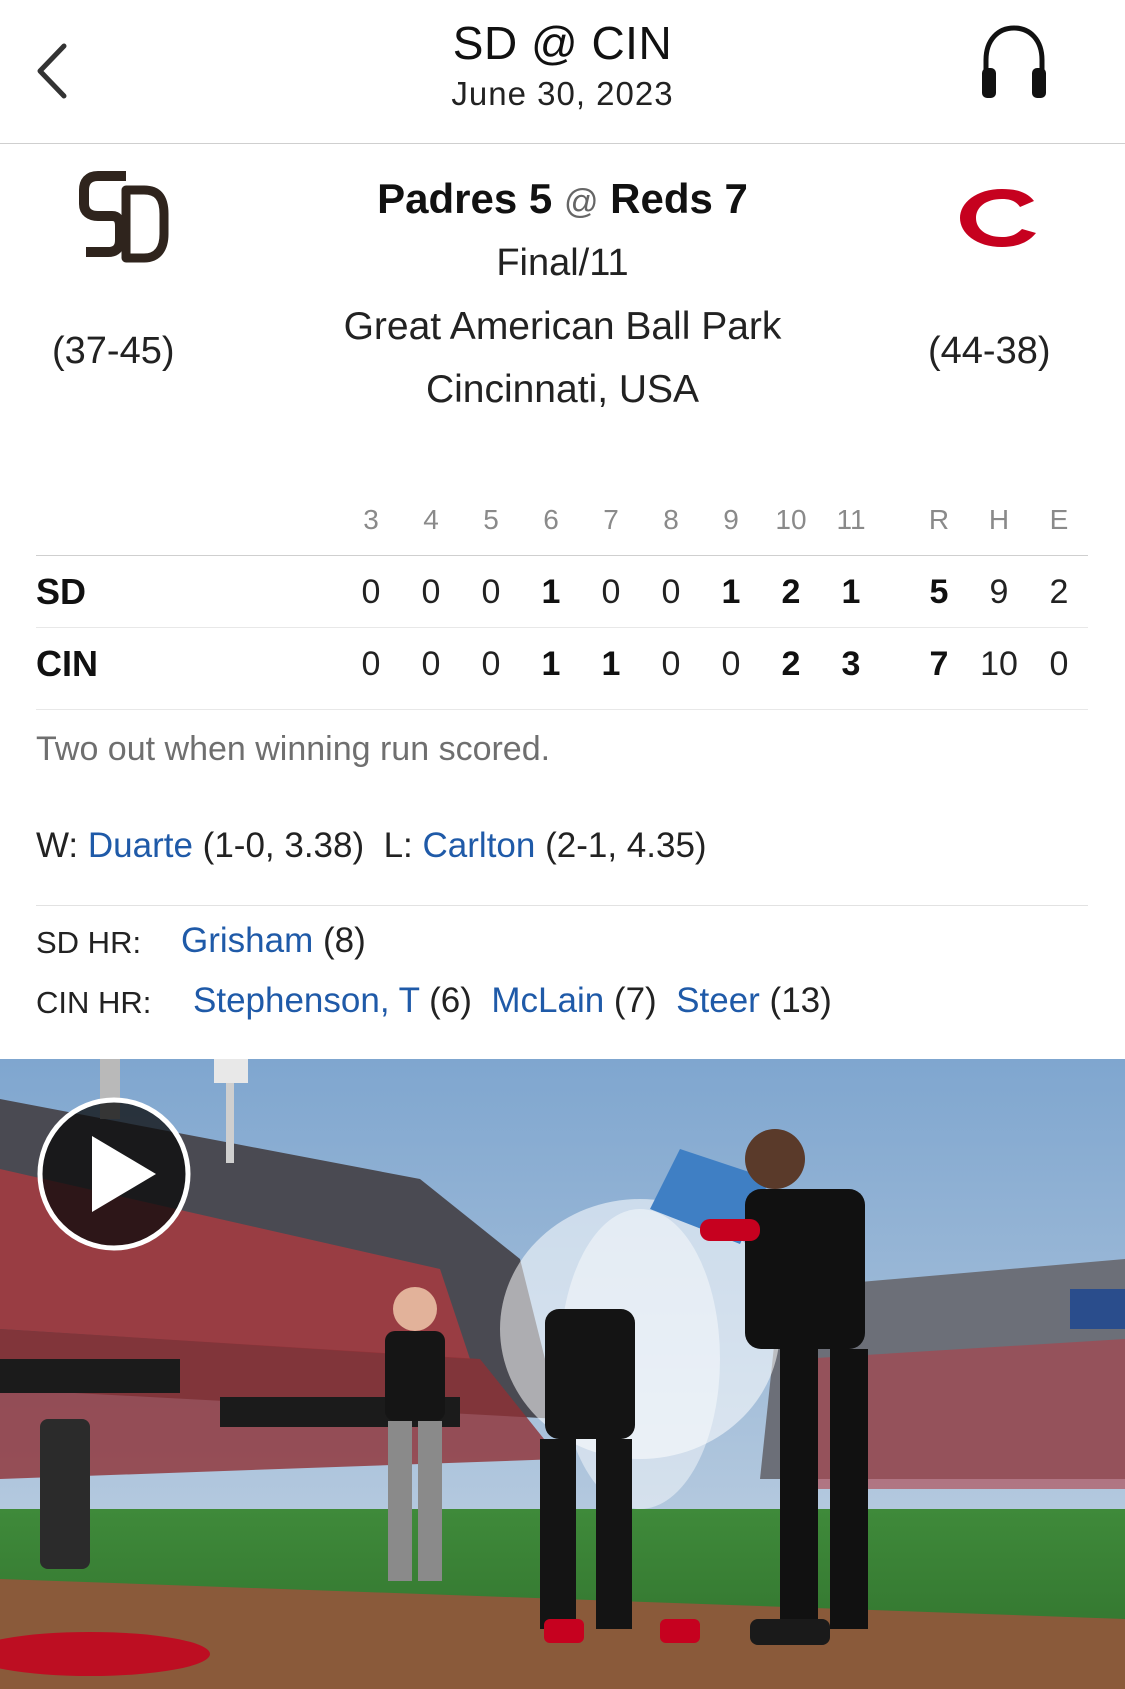 The height and width of the screenshot is (1689, 1125). What do you see at coordinates (479, 845) in the screenshot?
I see `loss-pitcher-link: Carlton` at bounding box center [479, 845].